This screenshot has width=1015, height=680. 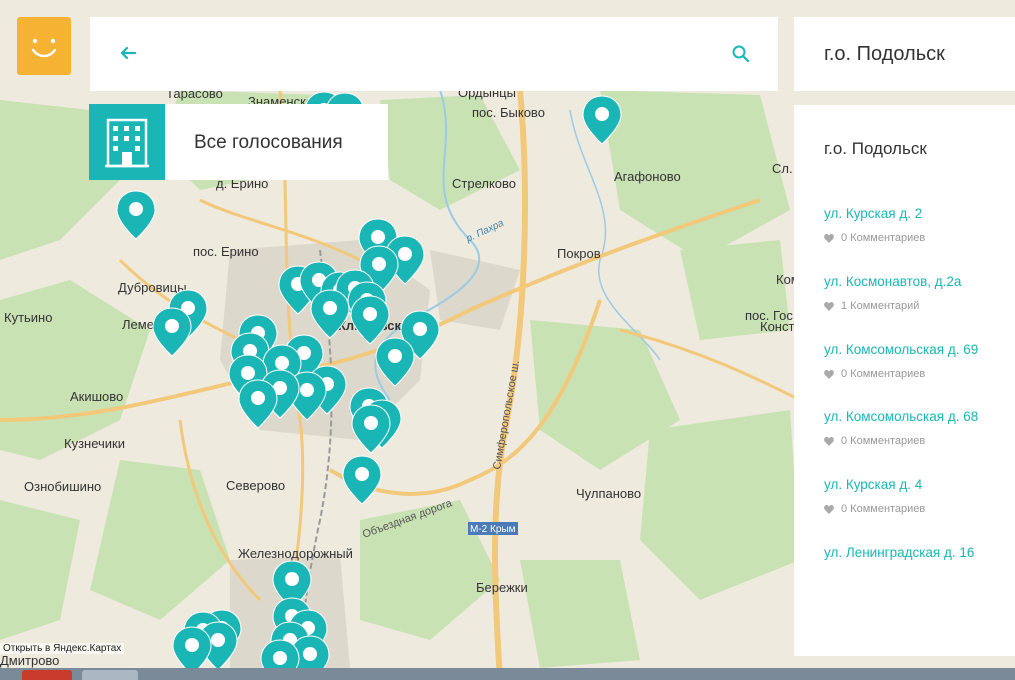 I want to click on svg-text: М-2 Крым, so click(x=493, y=529).